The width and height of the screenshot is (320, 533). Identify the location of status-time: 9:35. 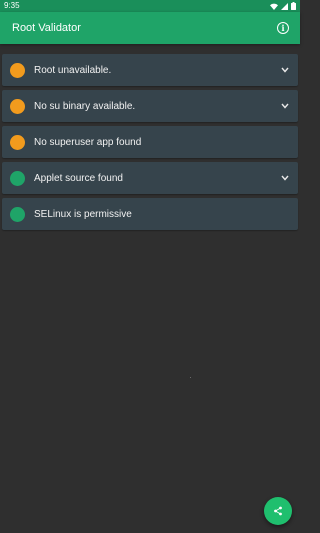
(12, 5).